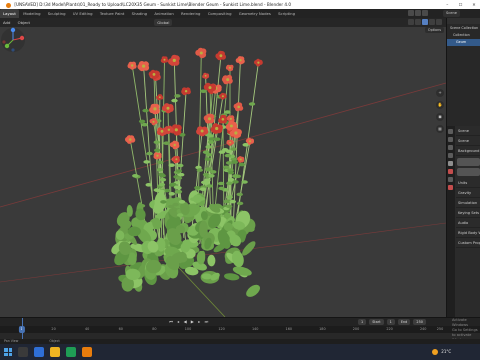 The height and width of the screenshot is (360, 480). Describe the element at coordinates (362, 322) in the screenshot. I see `current-frame-field: 1` at that location.